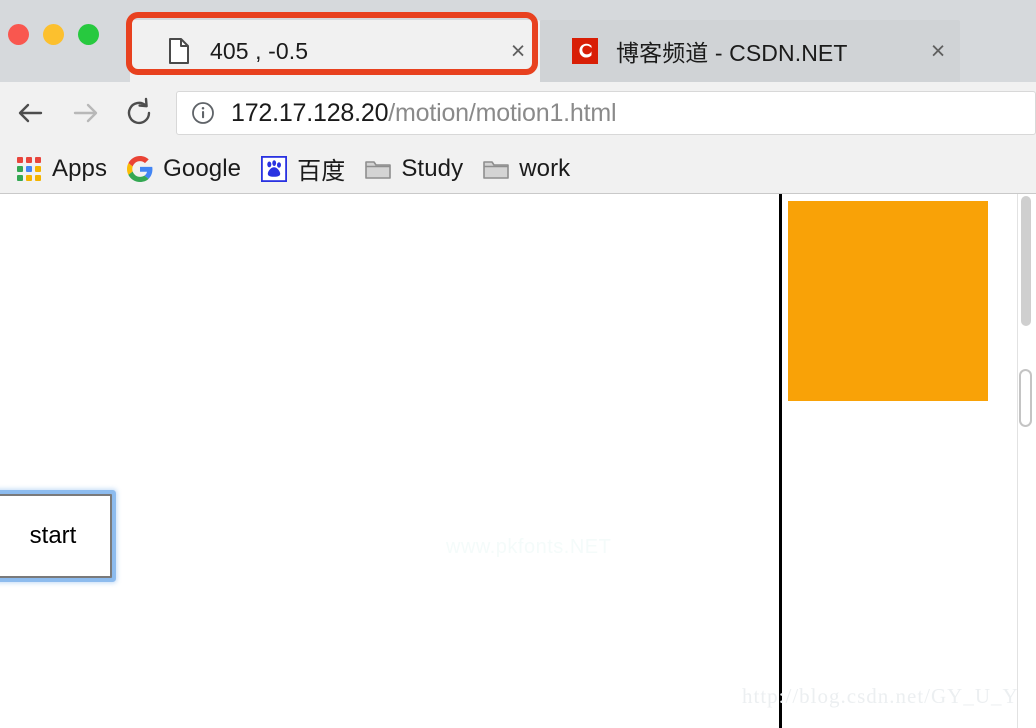 The image size is (1036, 728). I want to click on page-icon, so click(179, 51).